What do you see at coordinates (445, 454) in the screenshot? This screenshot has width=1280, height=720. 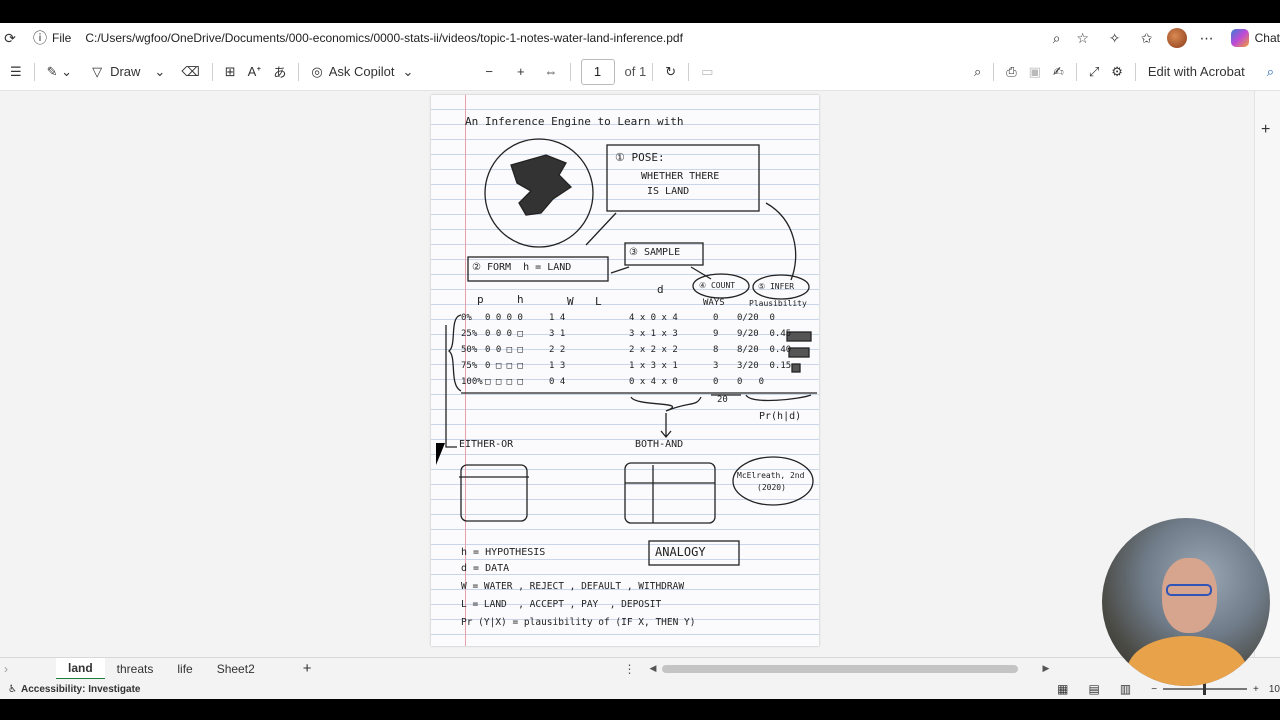 I see `mouse-cursor` at bounding box center [445, 454].